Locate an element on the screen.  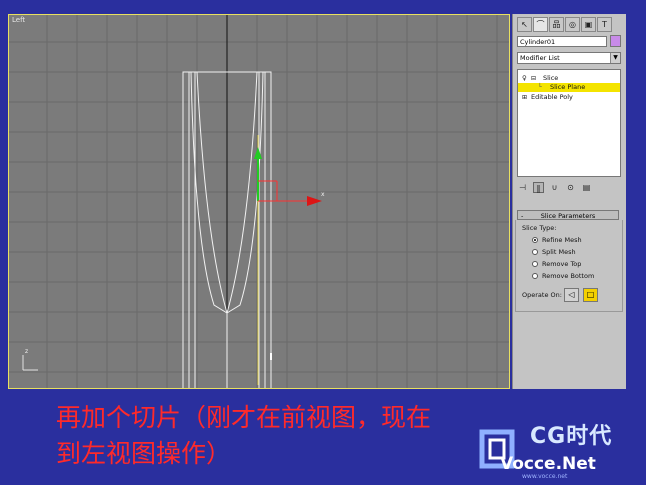
split-mesh-label: Split Mesh is located at coordinates (559, 252).